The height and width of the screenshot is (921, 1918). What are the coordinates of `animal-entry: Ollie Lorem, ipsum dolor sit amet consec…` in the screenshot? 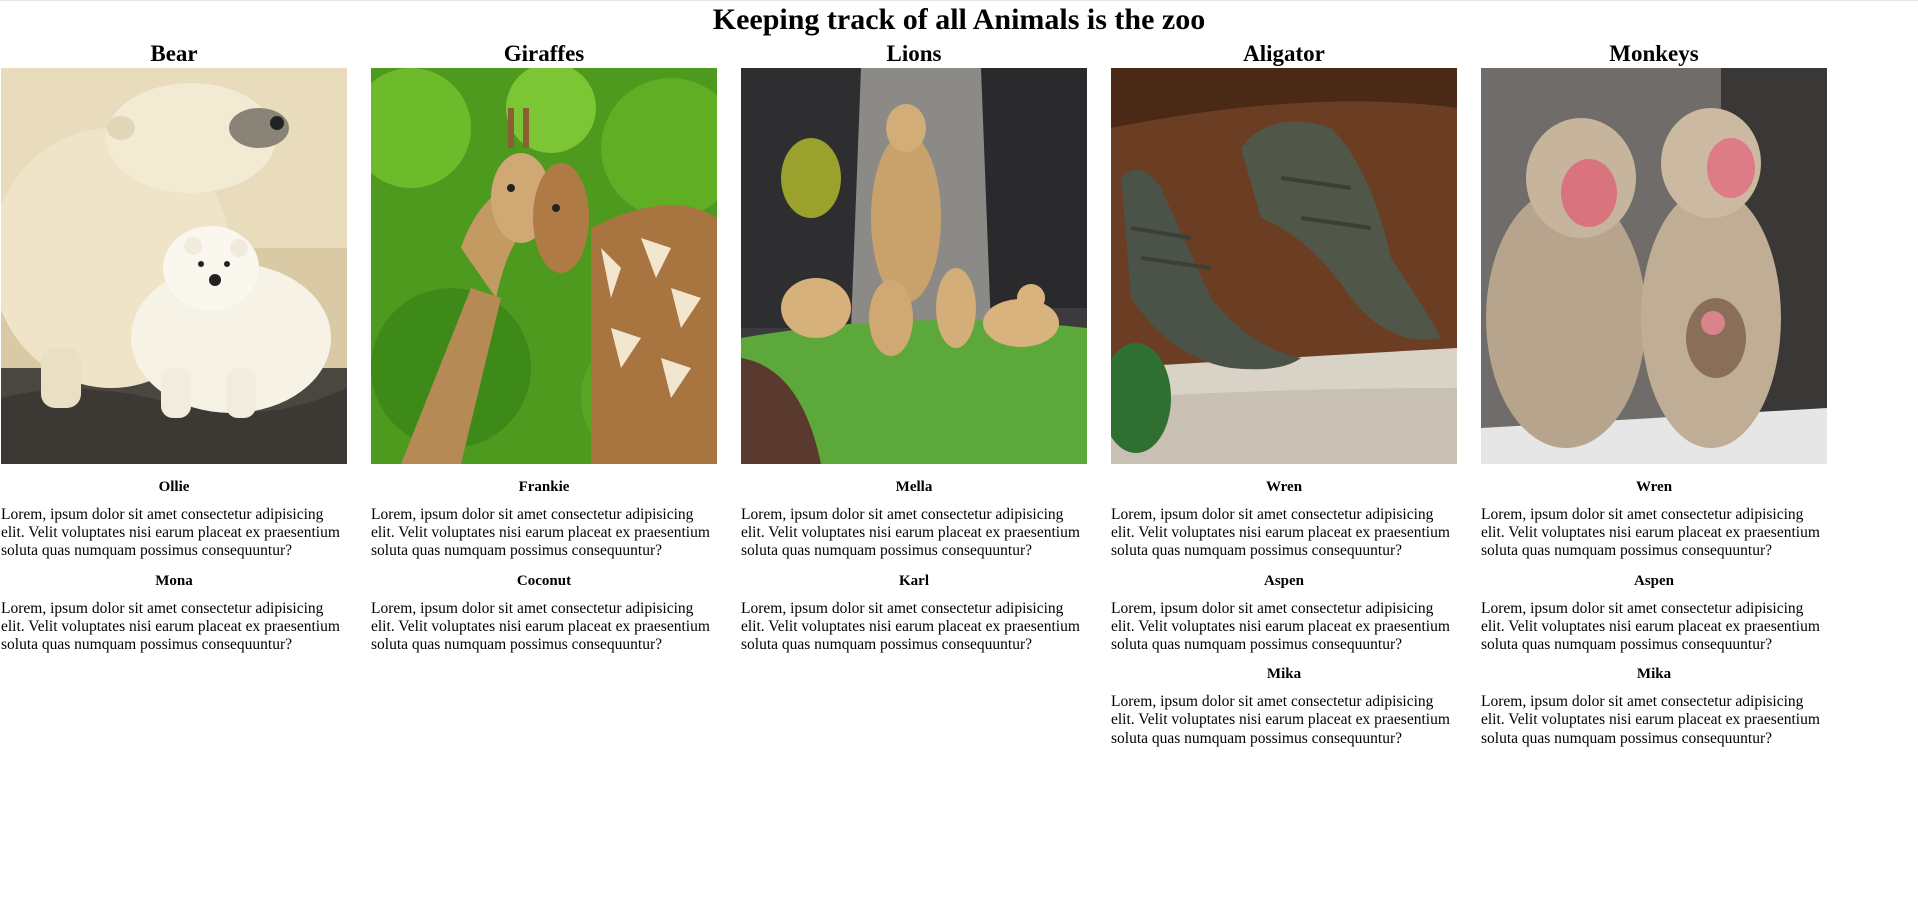 It's located at (174, 519).